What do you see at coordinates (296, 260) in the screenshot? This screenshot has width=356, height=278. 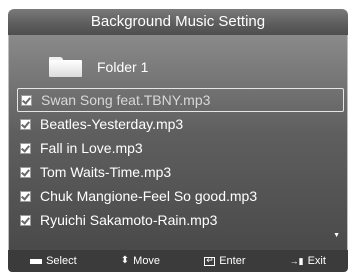 I see `exit-icon: →▮` at bounding box center [296, 260].